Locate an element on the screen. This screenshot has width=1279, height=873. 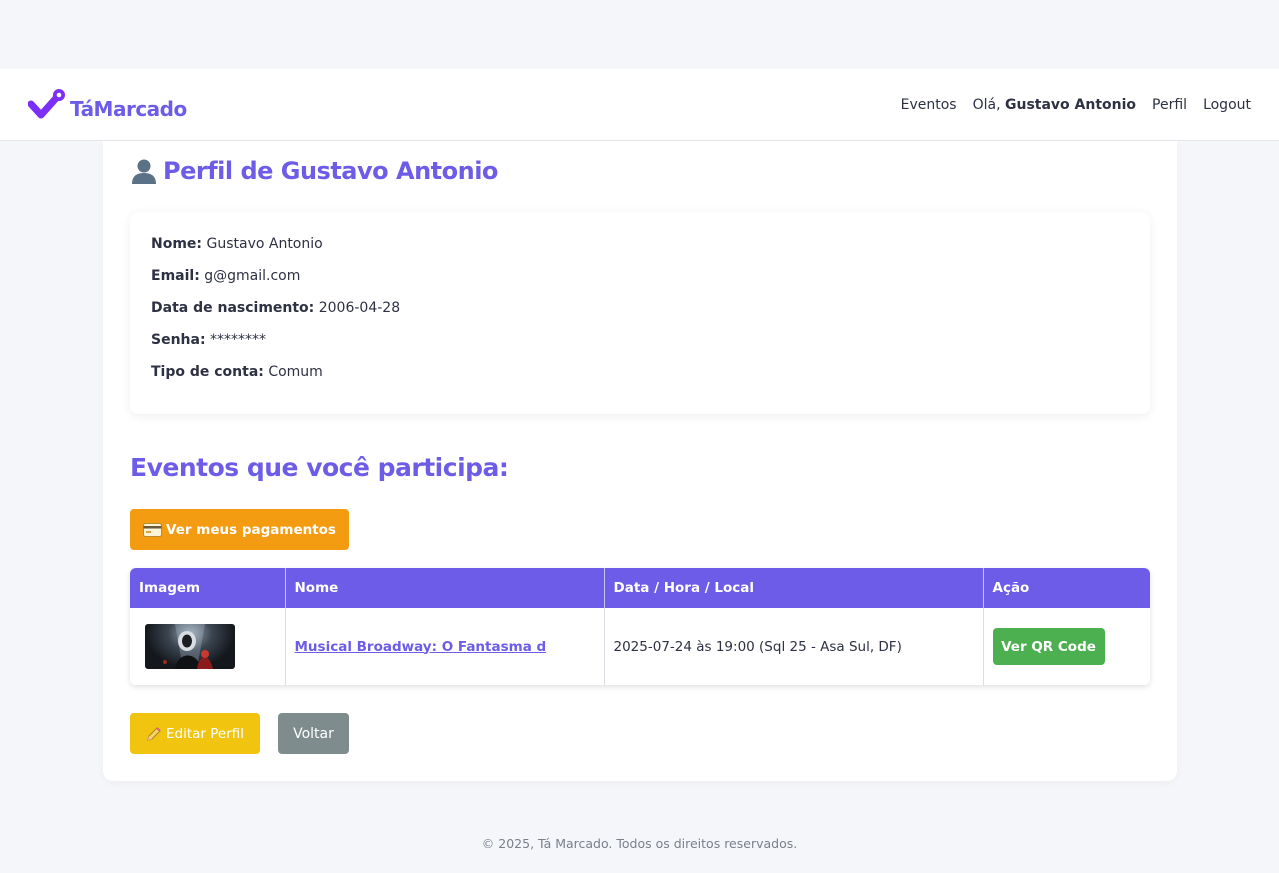
info-value: g@gmail.com is located at coordinates (252, 276).